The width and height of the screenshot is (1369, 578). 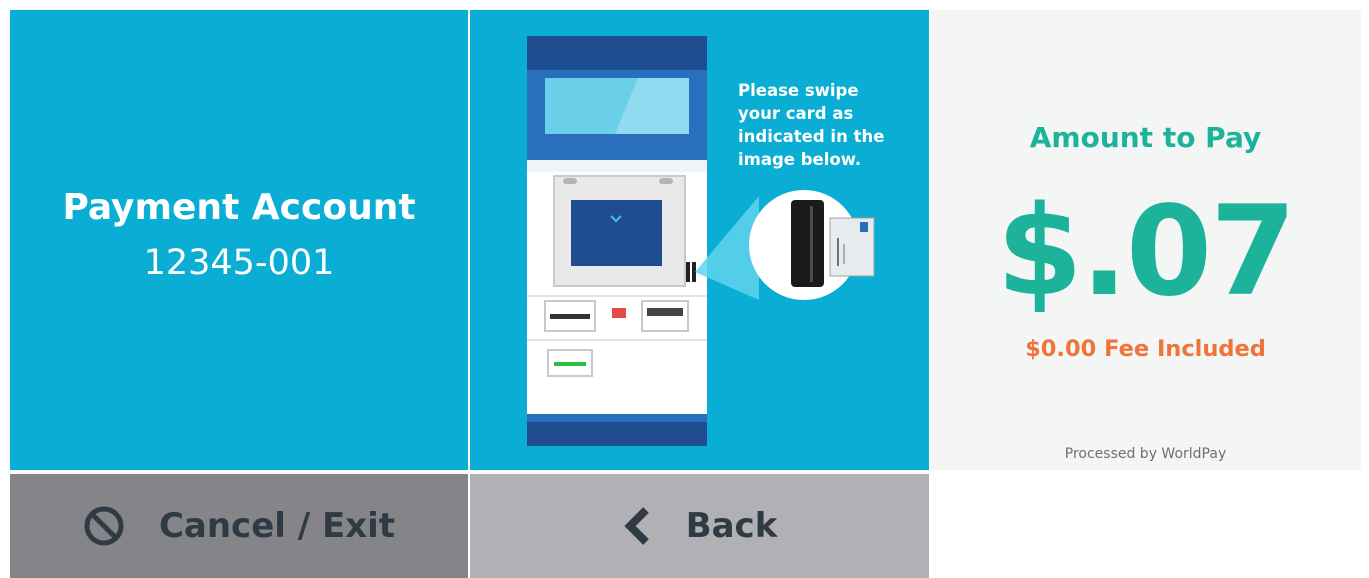 What do you see at coordinates (239, 207) in the screenshot?
I see `account-title: Payment Account` at bounding box center [239, 207].